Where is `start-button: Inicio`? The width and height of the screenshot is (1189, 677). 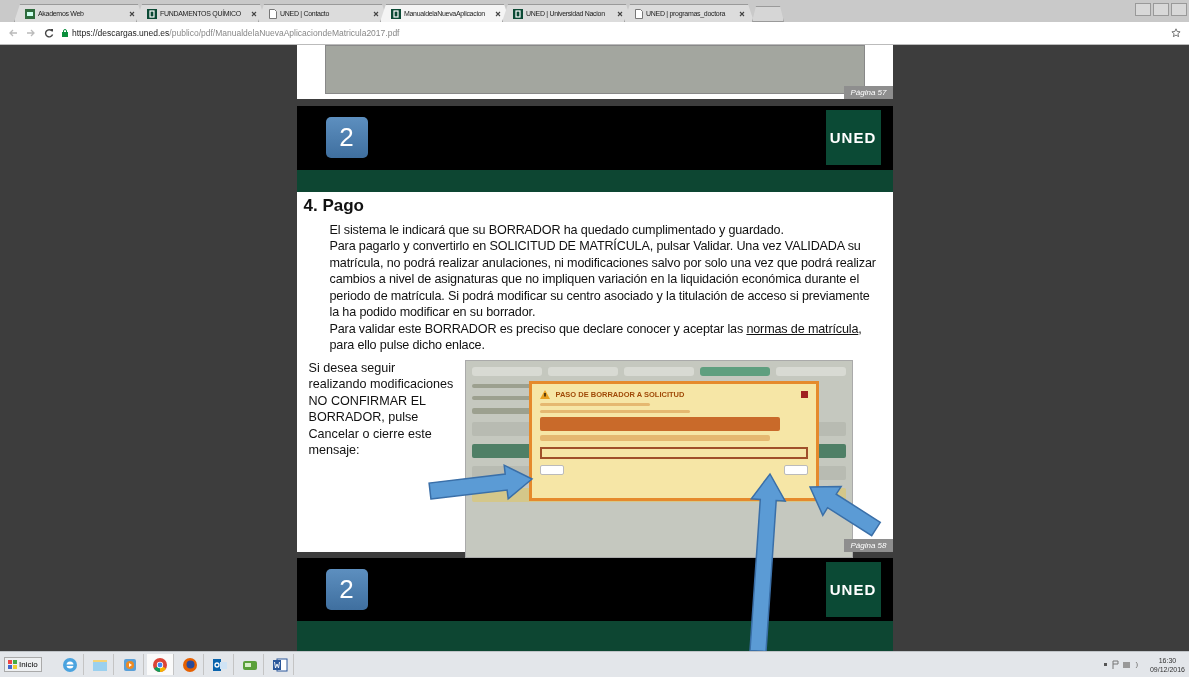 start-button: Inicio is located at coordinates (23, 664).